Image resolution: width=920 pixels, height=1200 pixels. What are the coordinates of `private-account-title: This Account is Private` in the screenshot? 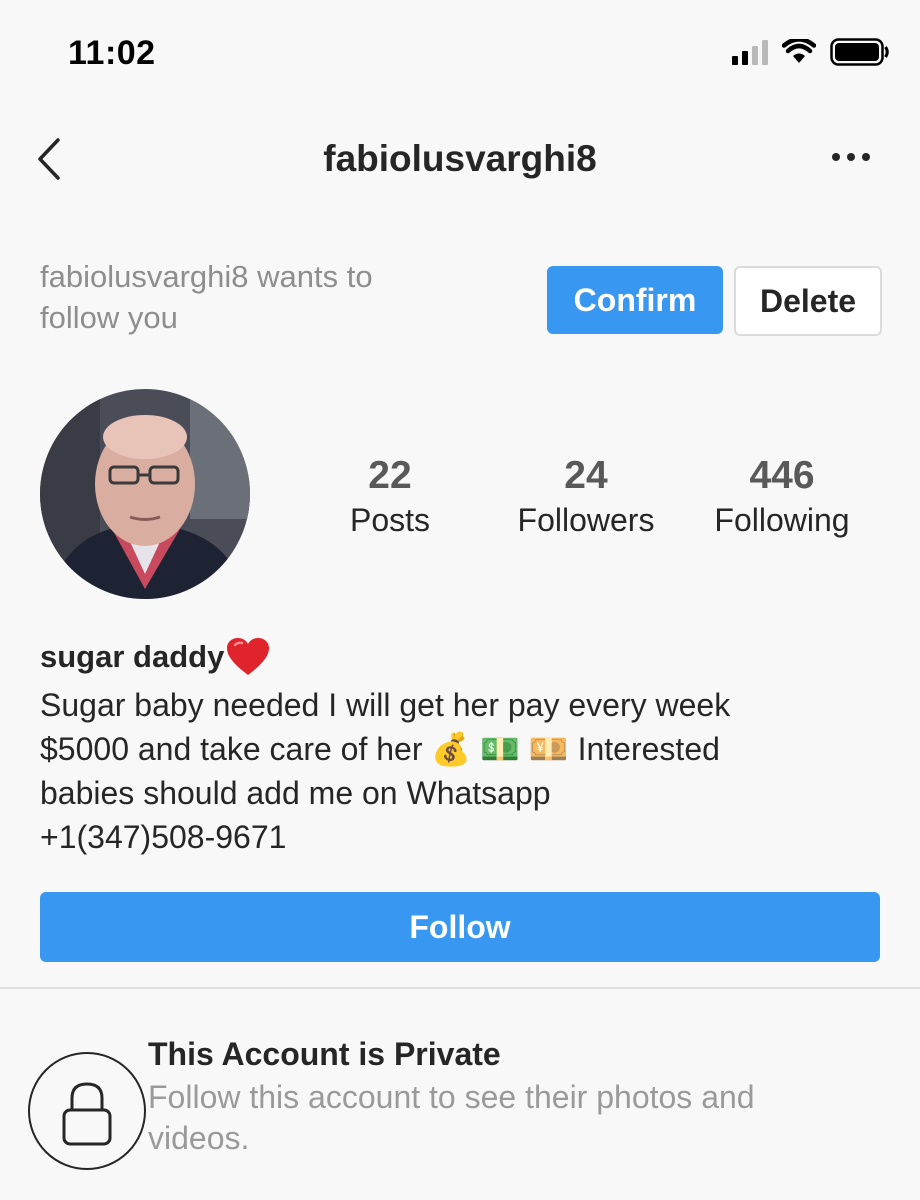 It's located at (324, 1054).